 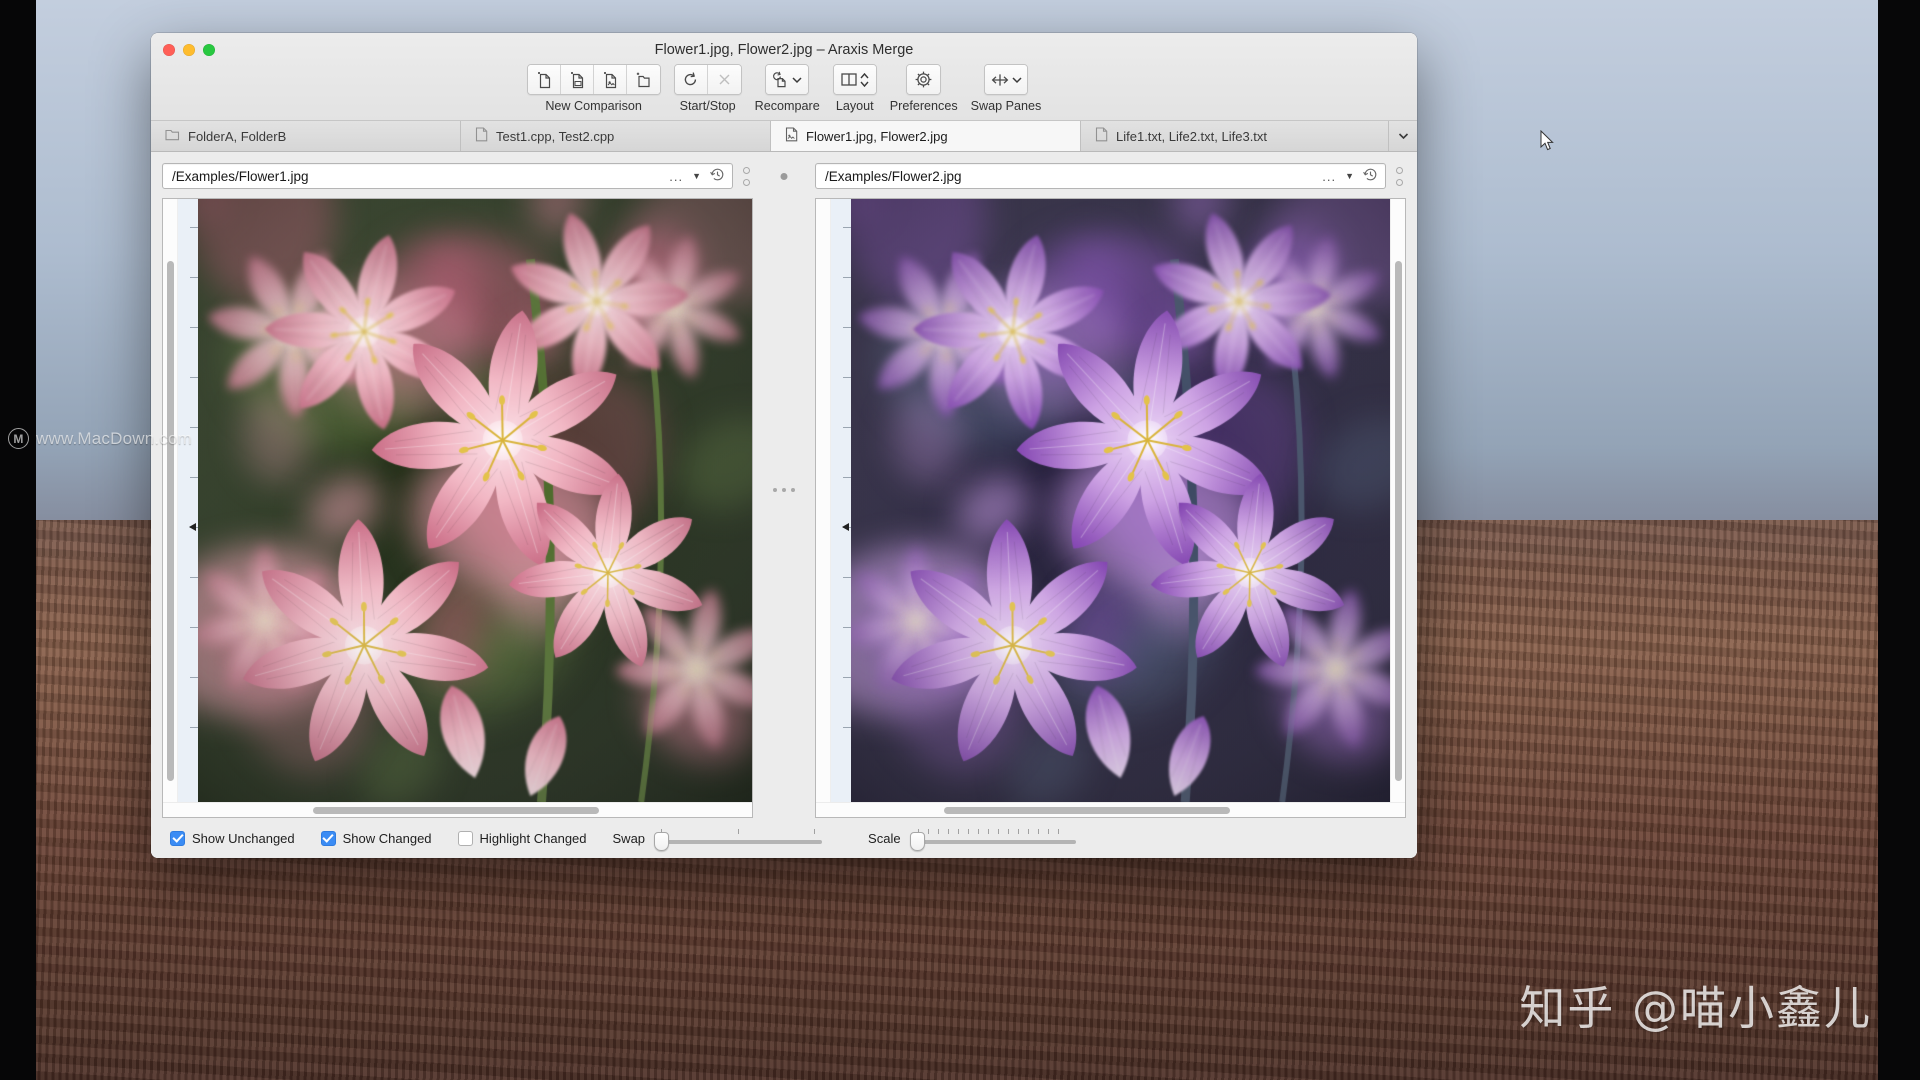 What do you see at coordinates (992, 839) in the screenshot?
I see `scale-slider` at bounding box center [992, 839].